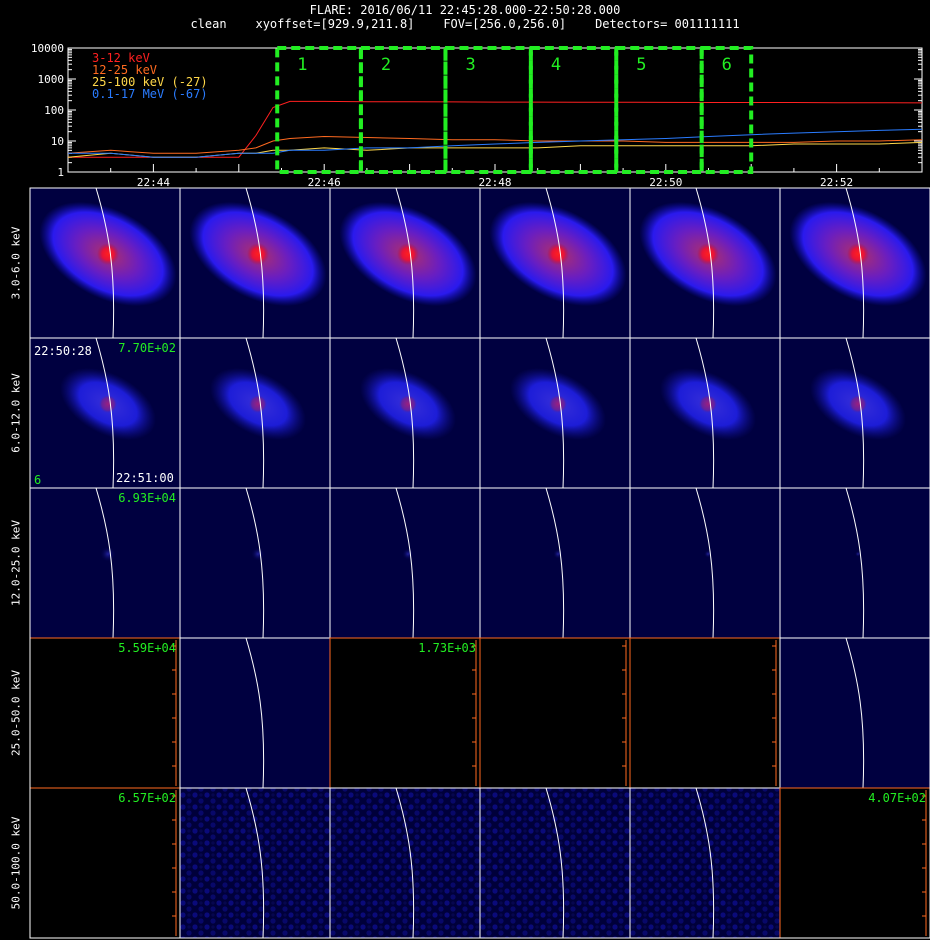  I want to click on value-annotation: 5.59E+04, so click(147, 648).